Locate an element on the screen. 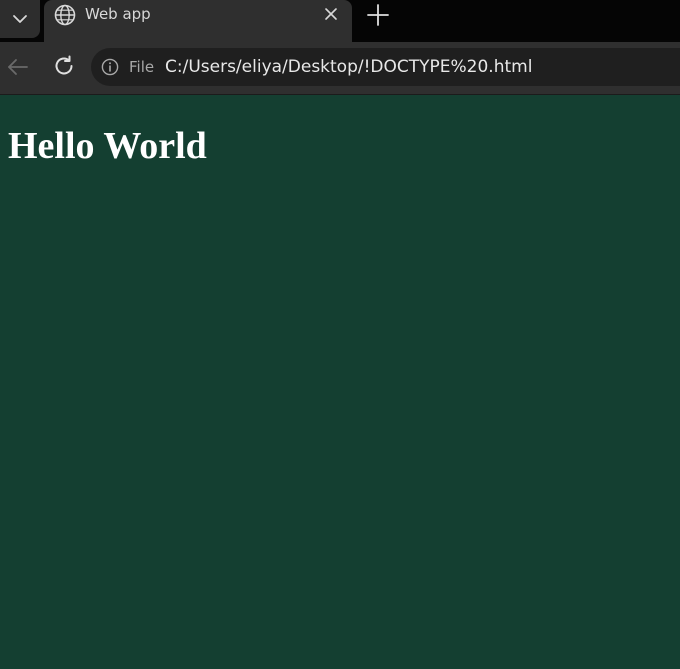  tab-list-button is located at coordinates (20, 19).